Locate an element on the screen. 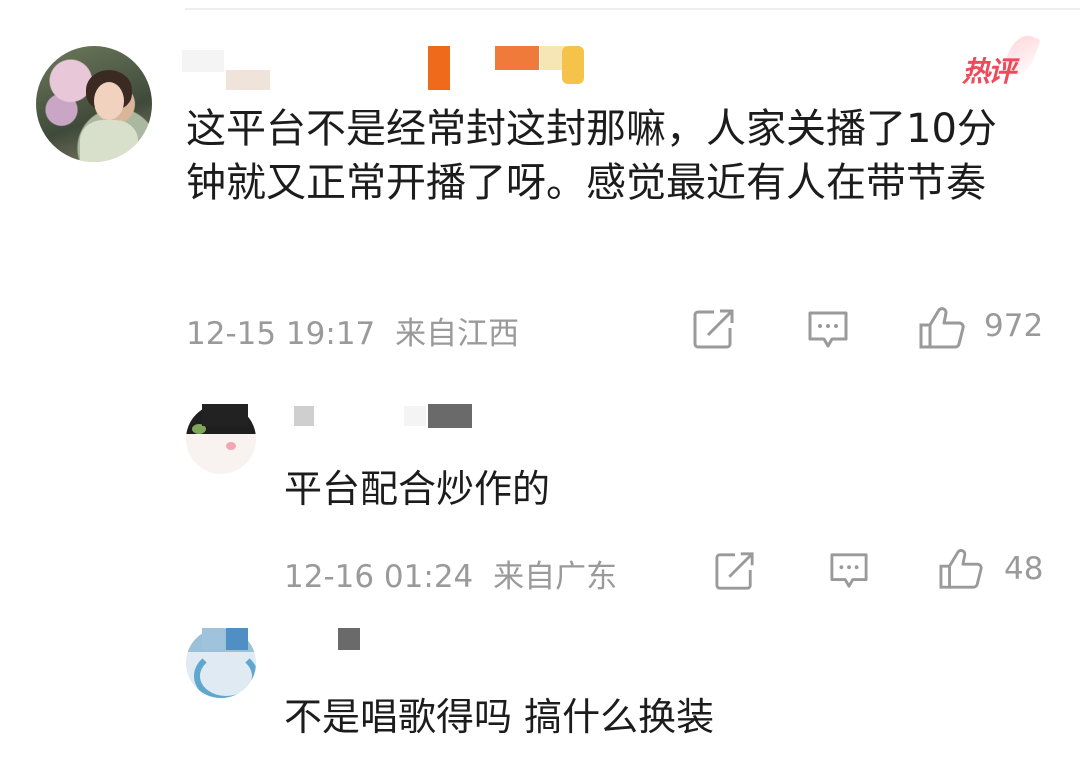 The height and width of the screenshot is (763, 1080). reply-text: 不是唱歌得吗 搞什么换装 is located at coordinates (499, 717).